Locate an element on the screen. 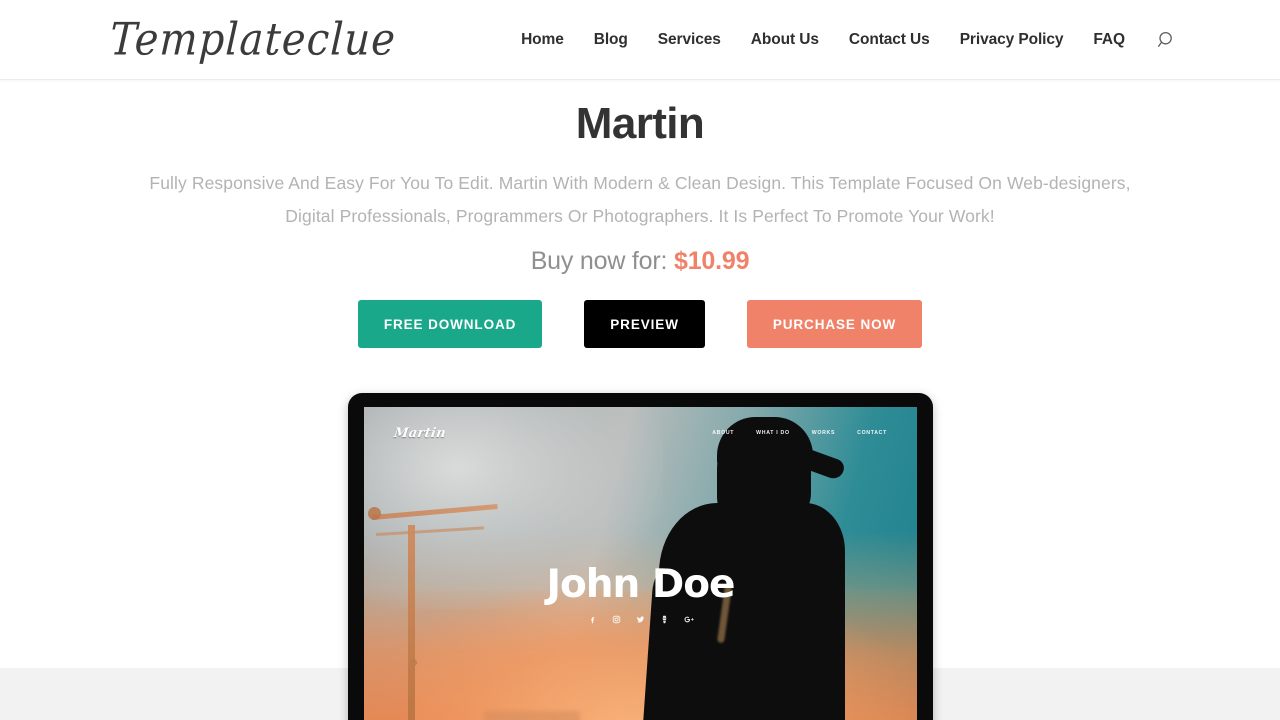 This screenshot has height=720, width=1280. free-download-button: FREE DOWNLOAD is located at coordinates (450, 324).